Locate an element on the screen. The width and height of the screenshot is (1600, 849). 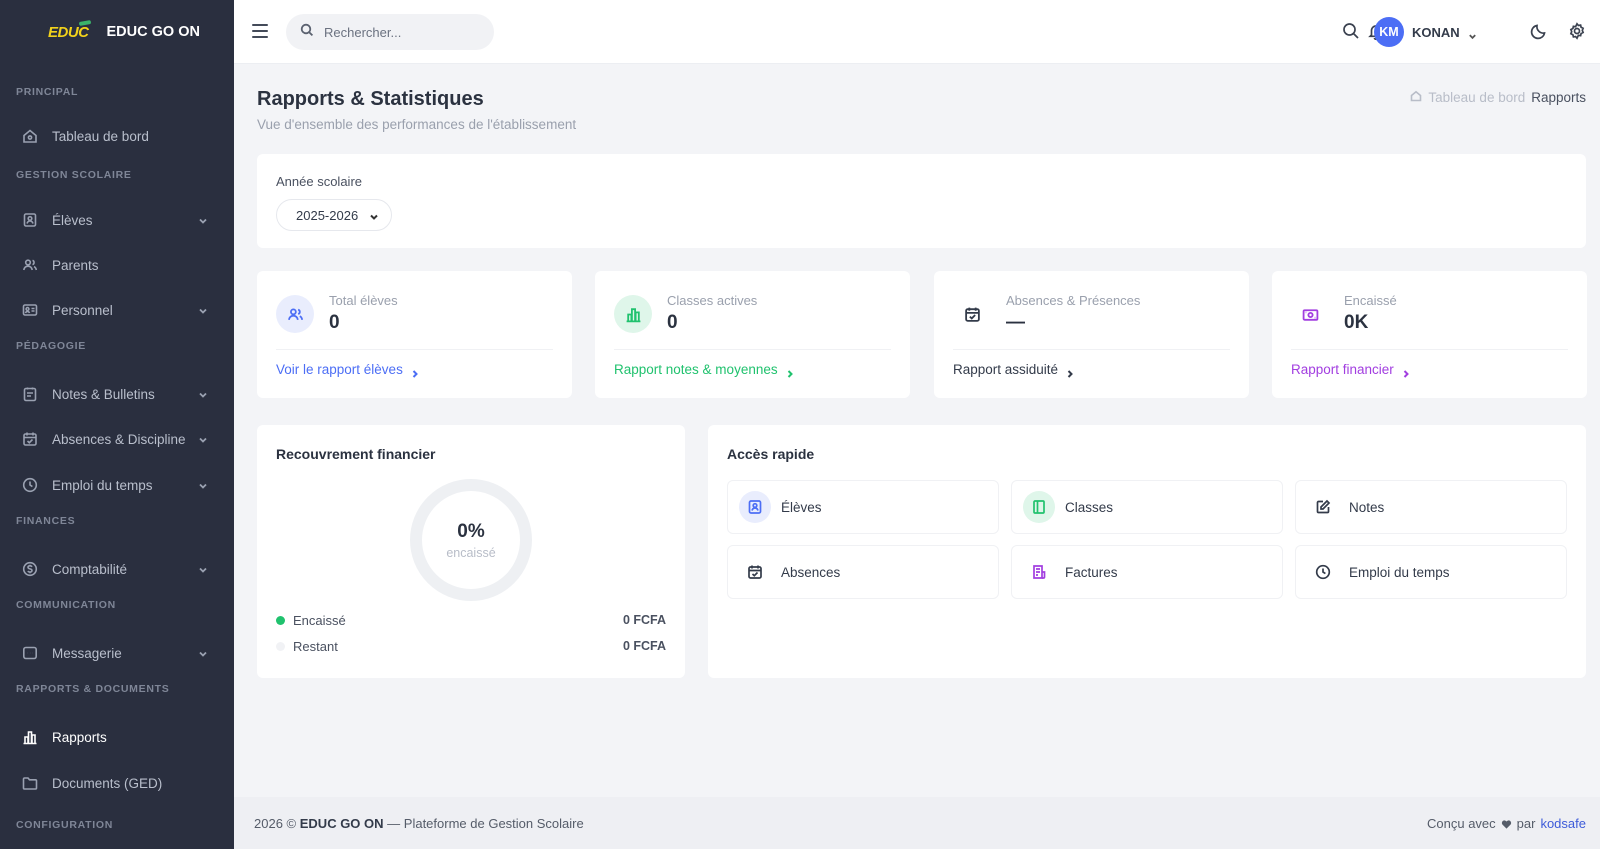
search-box is located at coordinates (390, 32).